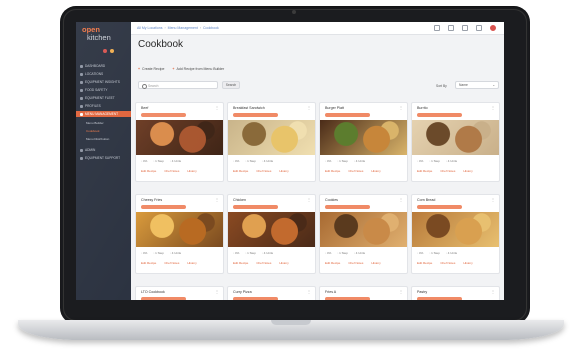 The width and height of the screenshot is (582, 354). I want to click on sidebar-item-equipment-fleet: EQUIPMENT FLEET, so click(97, 98).